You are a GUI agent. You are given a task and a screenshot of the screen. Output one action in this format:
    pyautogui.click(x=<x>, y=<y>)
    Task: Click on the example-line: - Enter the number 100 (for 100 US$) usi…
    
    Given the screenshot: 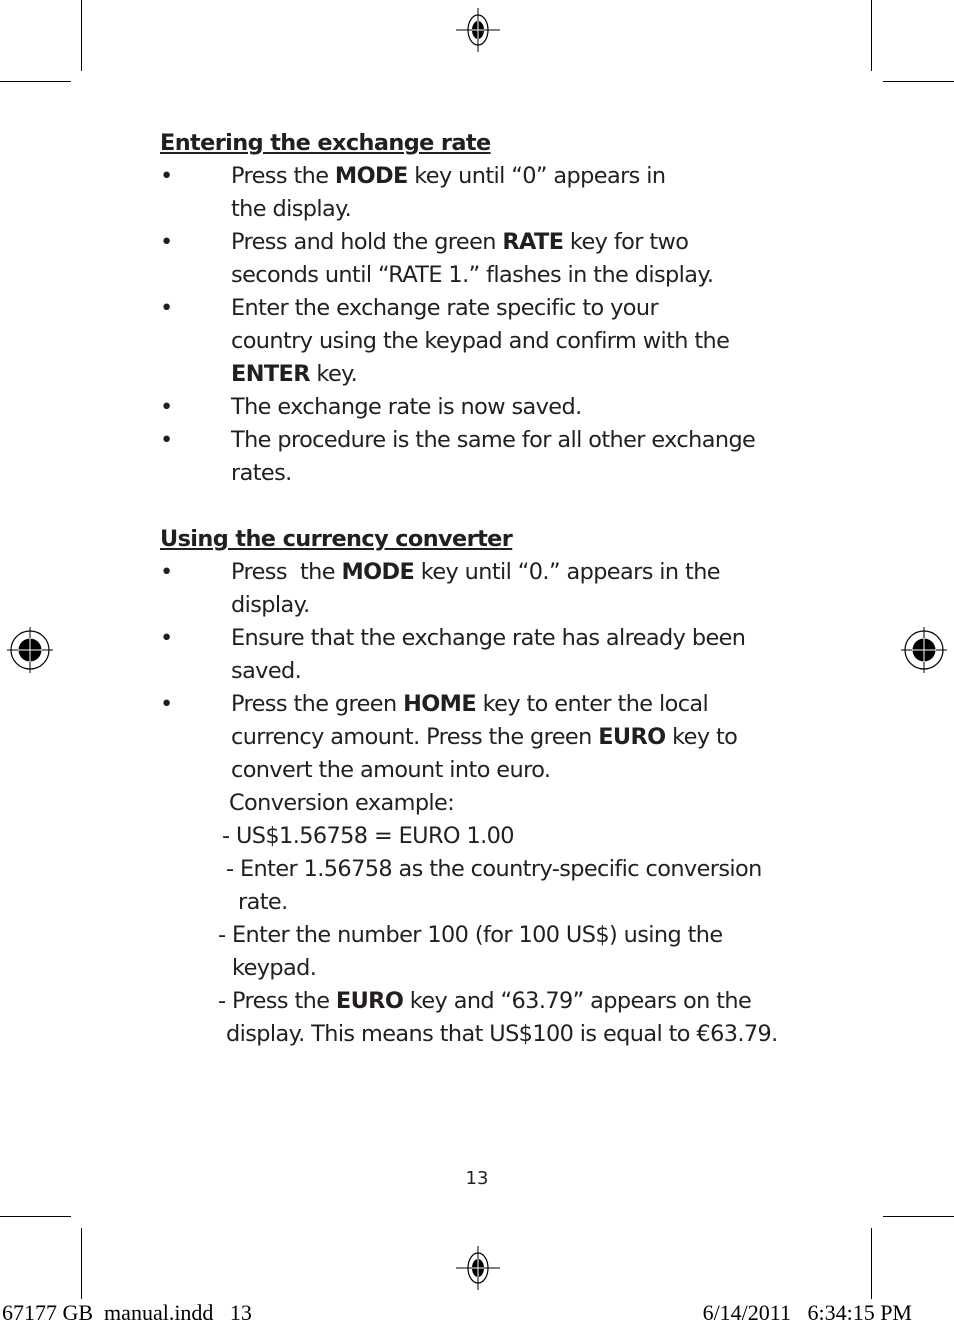 What is the action you would take?
    pyautogui.click(x=470, y=935)
    